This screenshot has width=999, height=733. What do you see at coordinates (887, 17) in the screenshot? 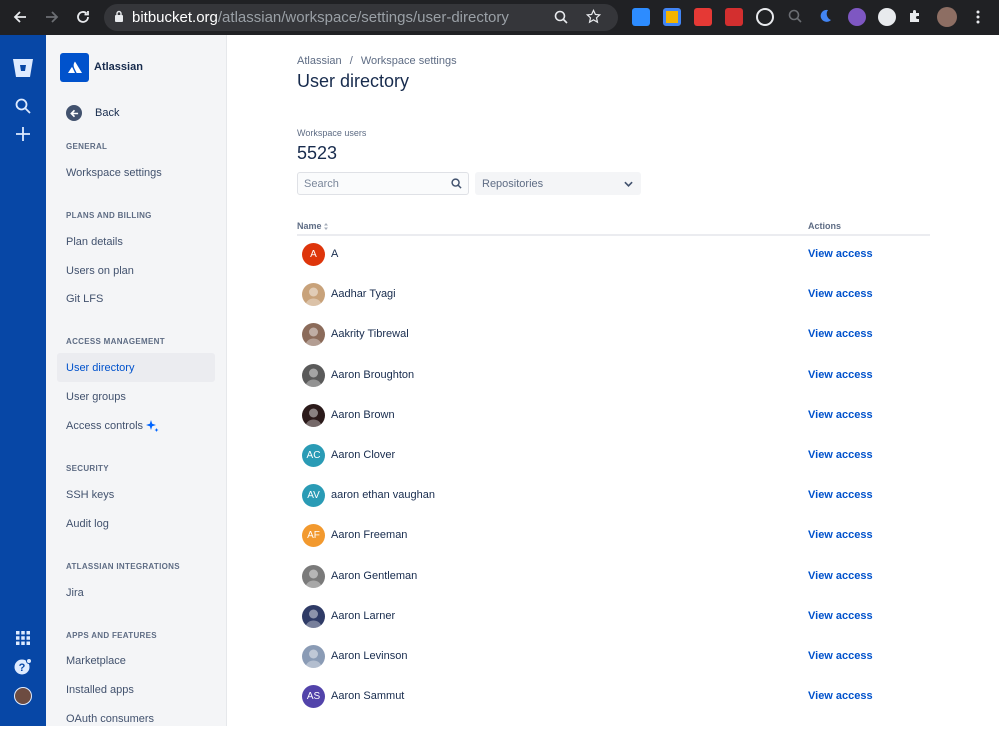
I see `shield-extension-icon` at bounding box center [887, 17].